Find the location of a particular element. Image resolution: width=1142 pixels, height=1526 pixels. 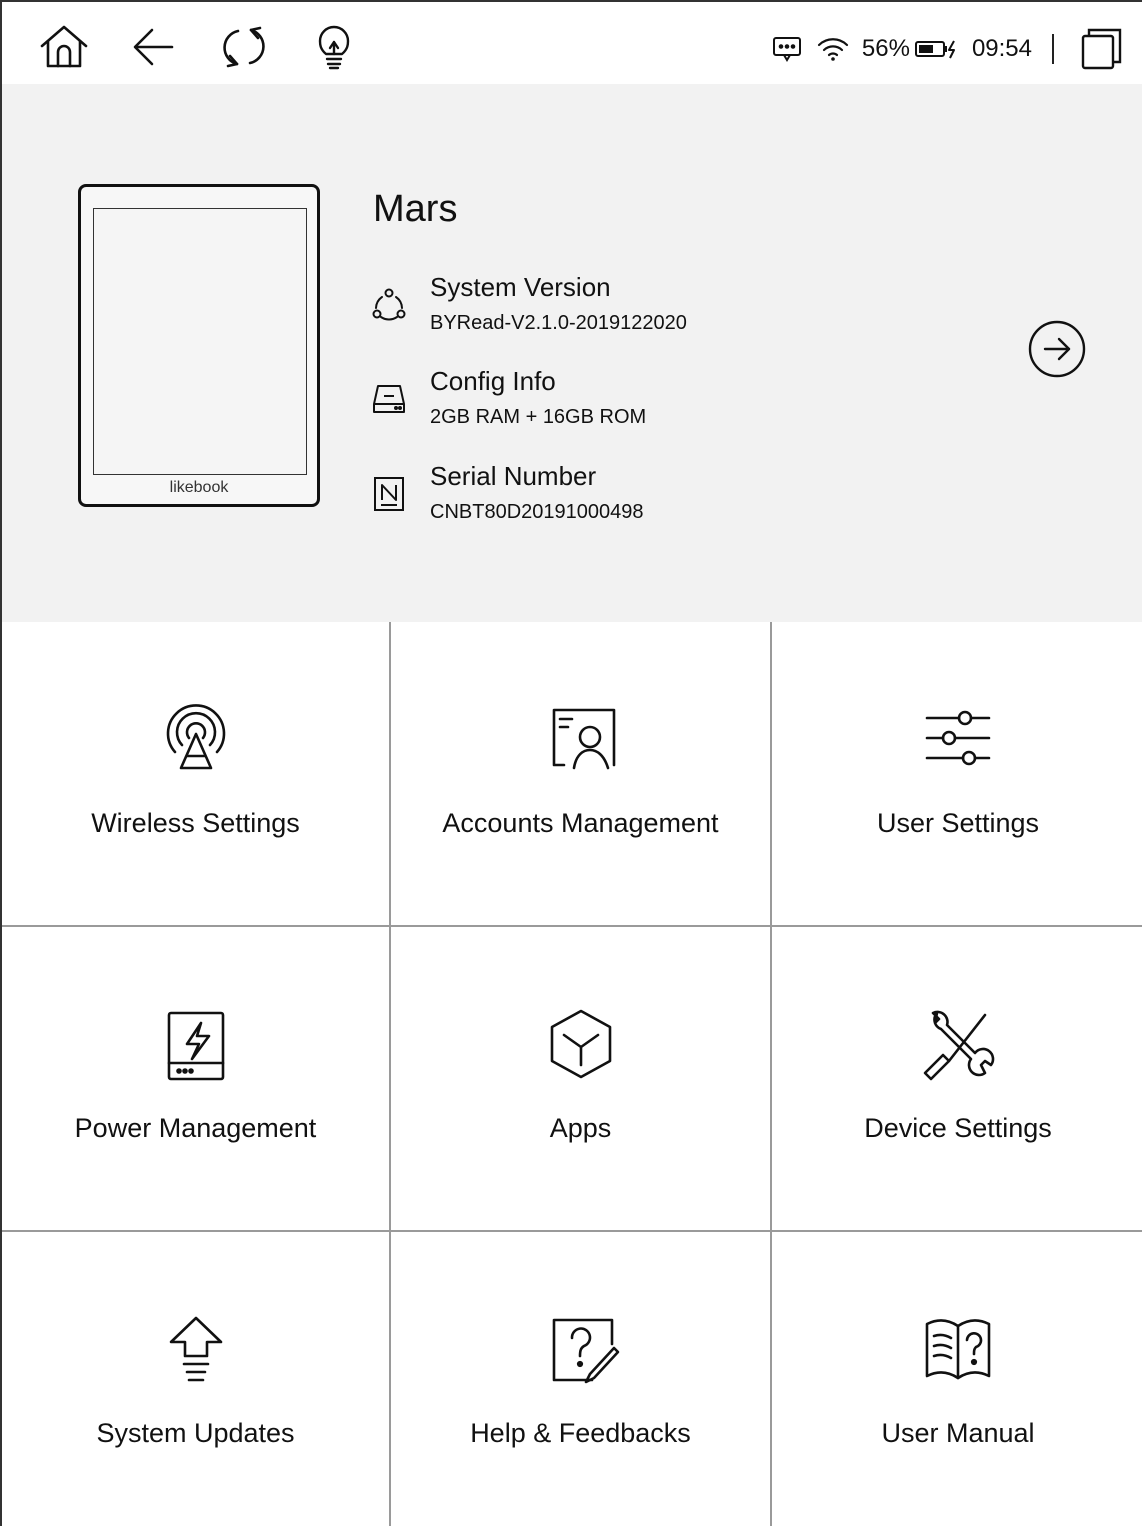

system-version-label: System Version is located at coordinates (520, 287).